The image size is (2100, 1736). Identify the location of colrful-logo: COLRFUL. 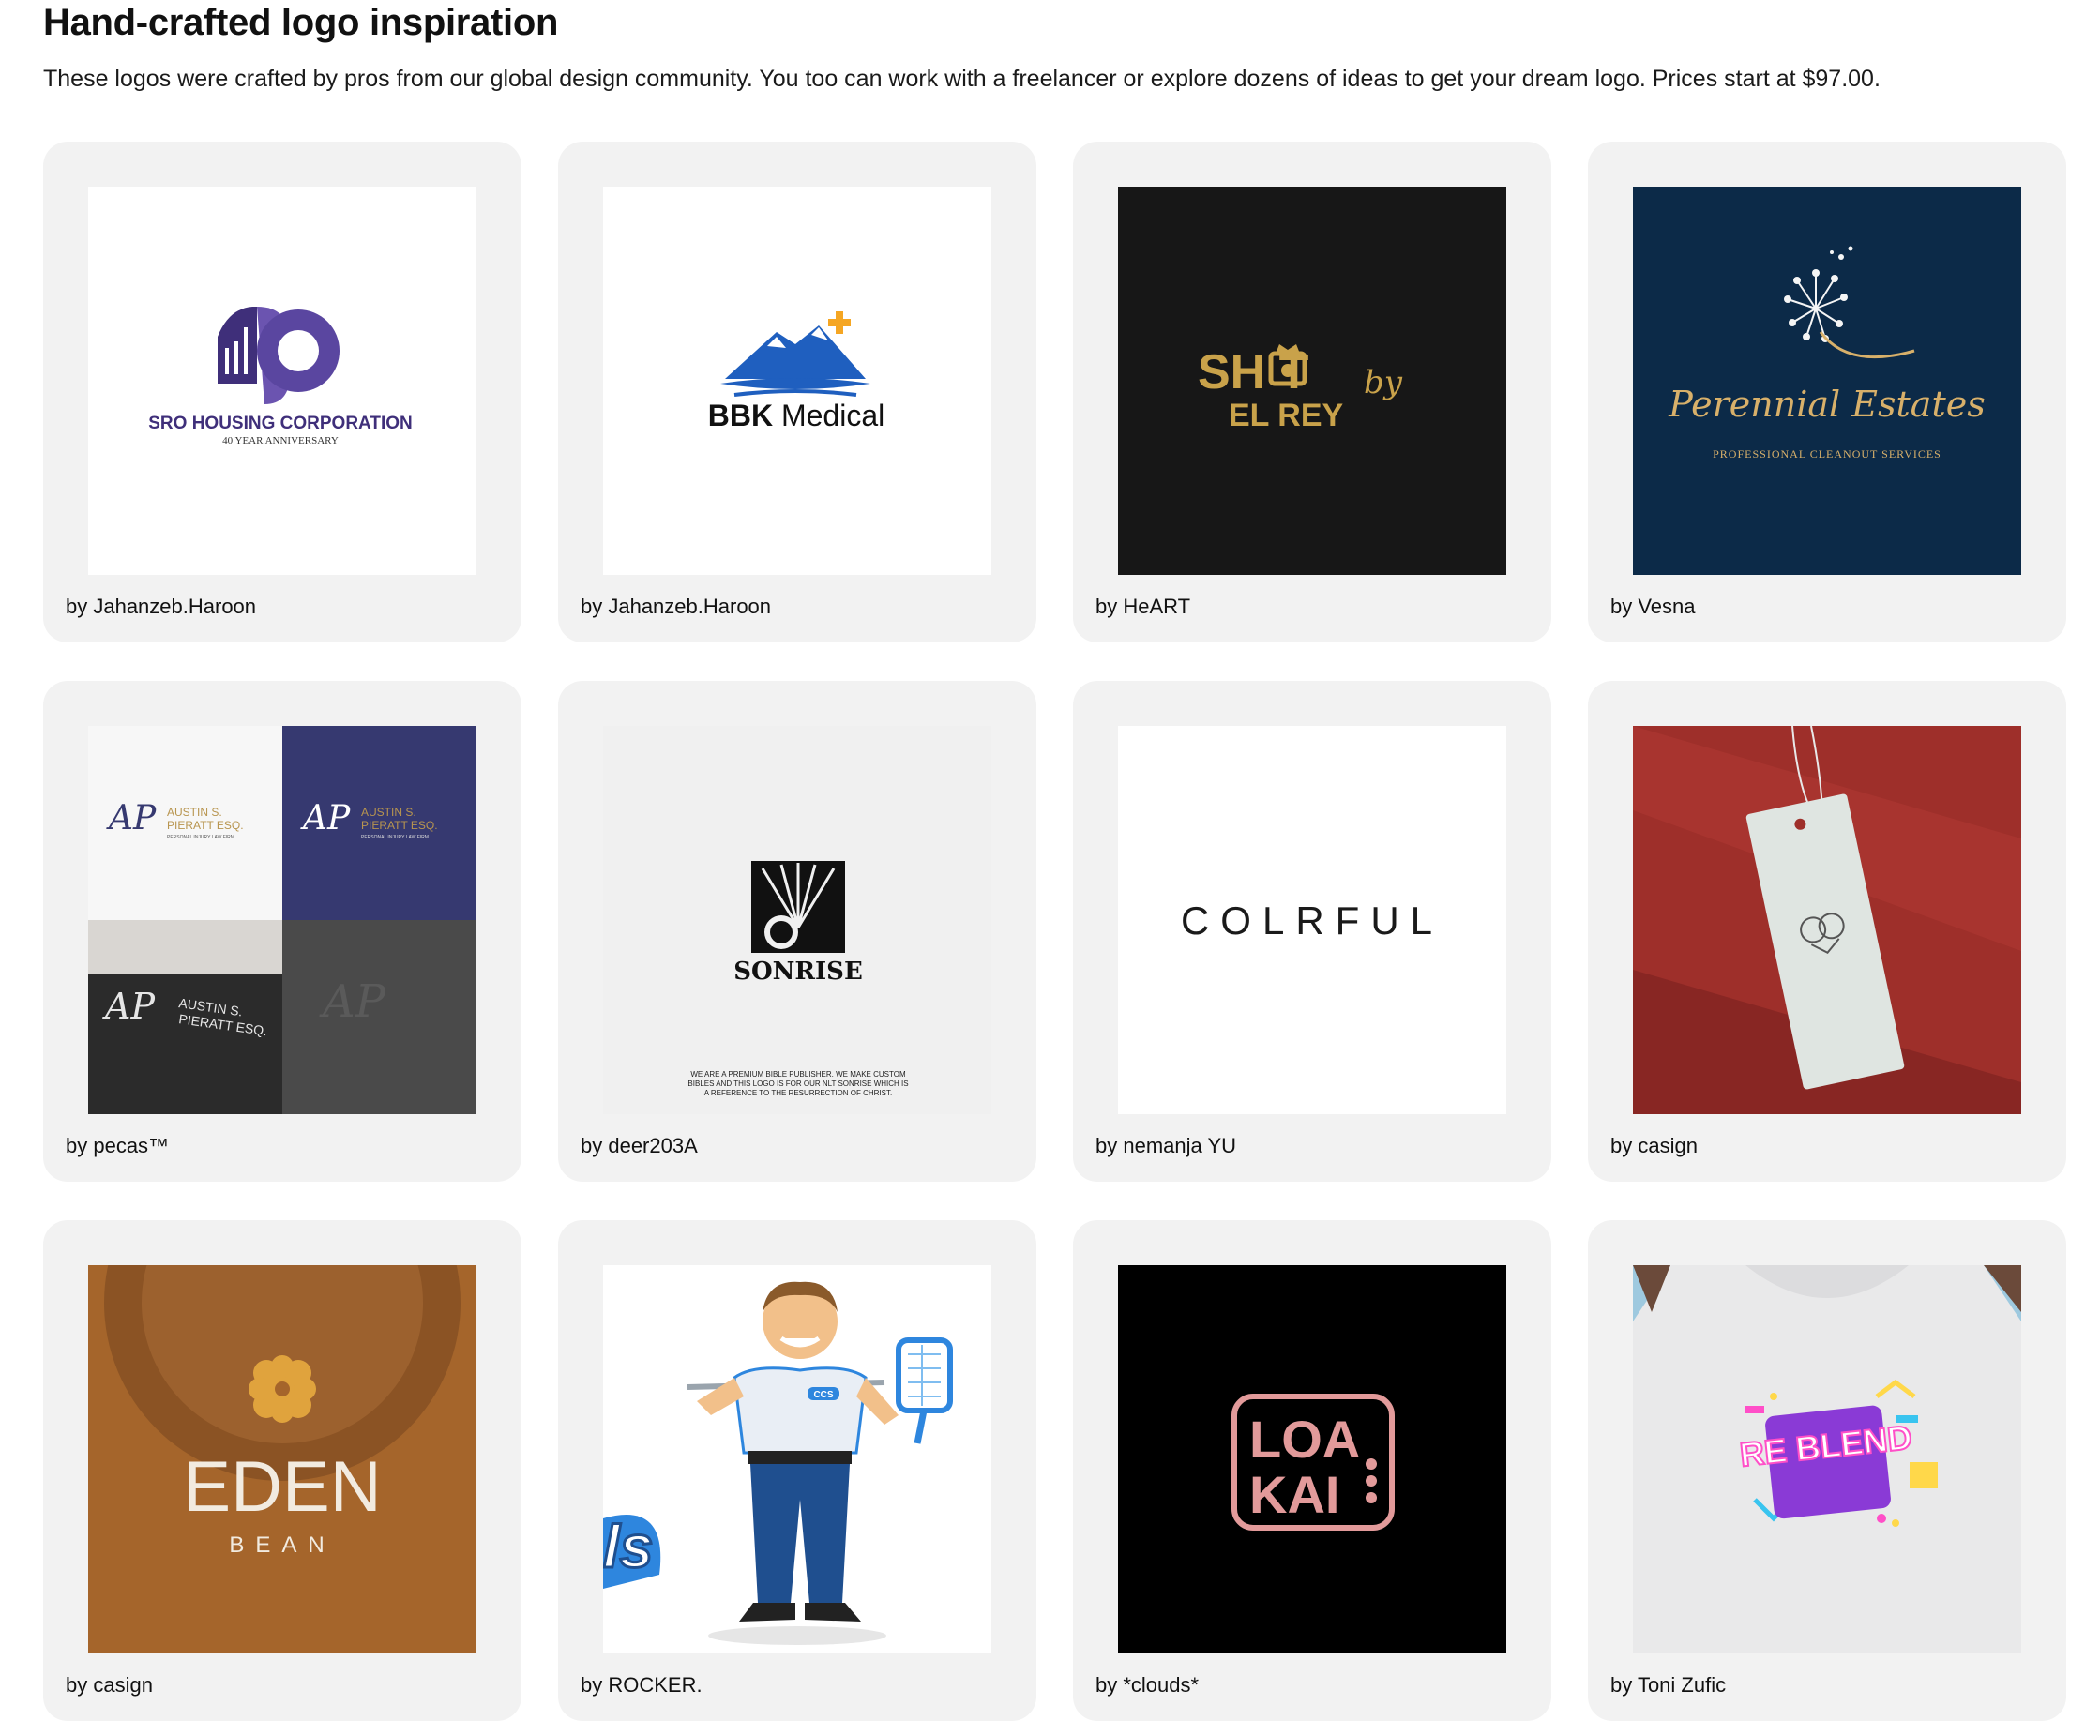
(1312, 920).